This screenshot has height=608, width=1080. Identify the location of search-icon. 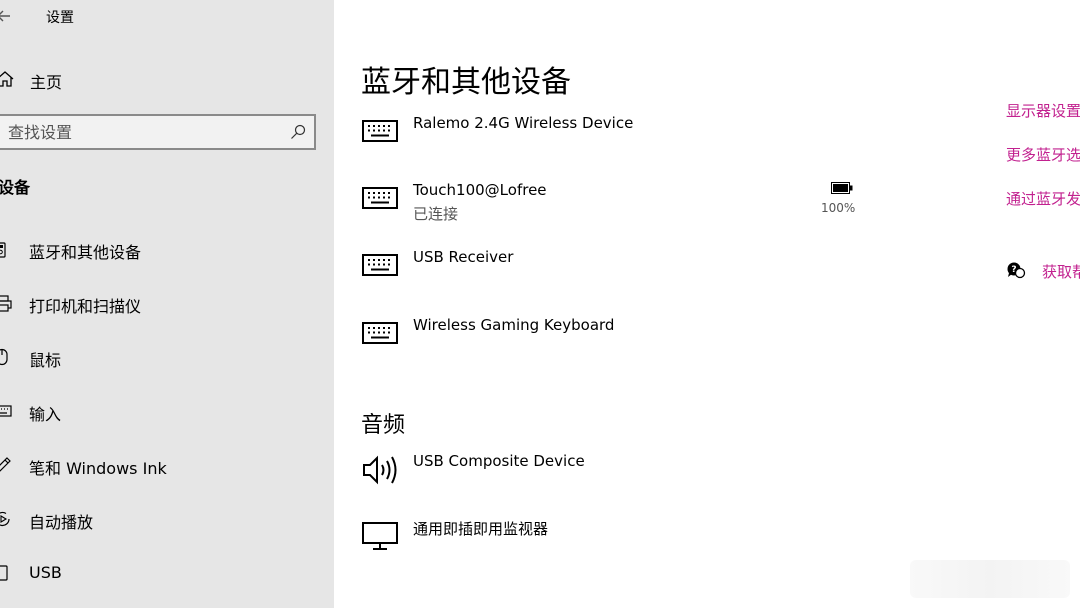
(298, 132).